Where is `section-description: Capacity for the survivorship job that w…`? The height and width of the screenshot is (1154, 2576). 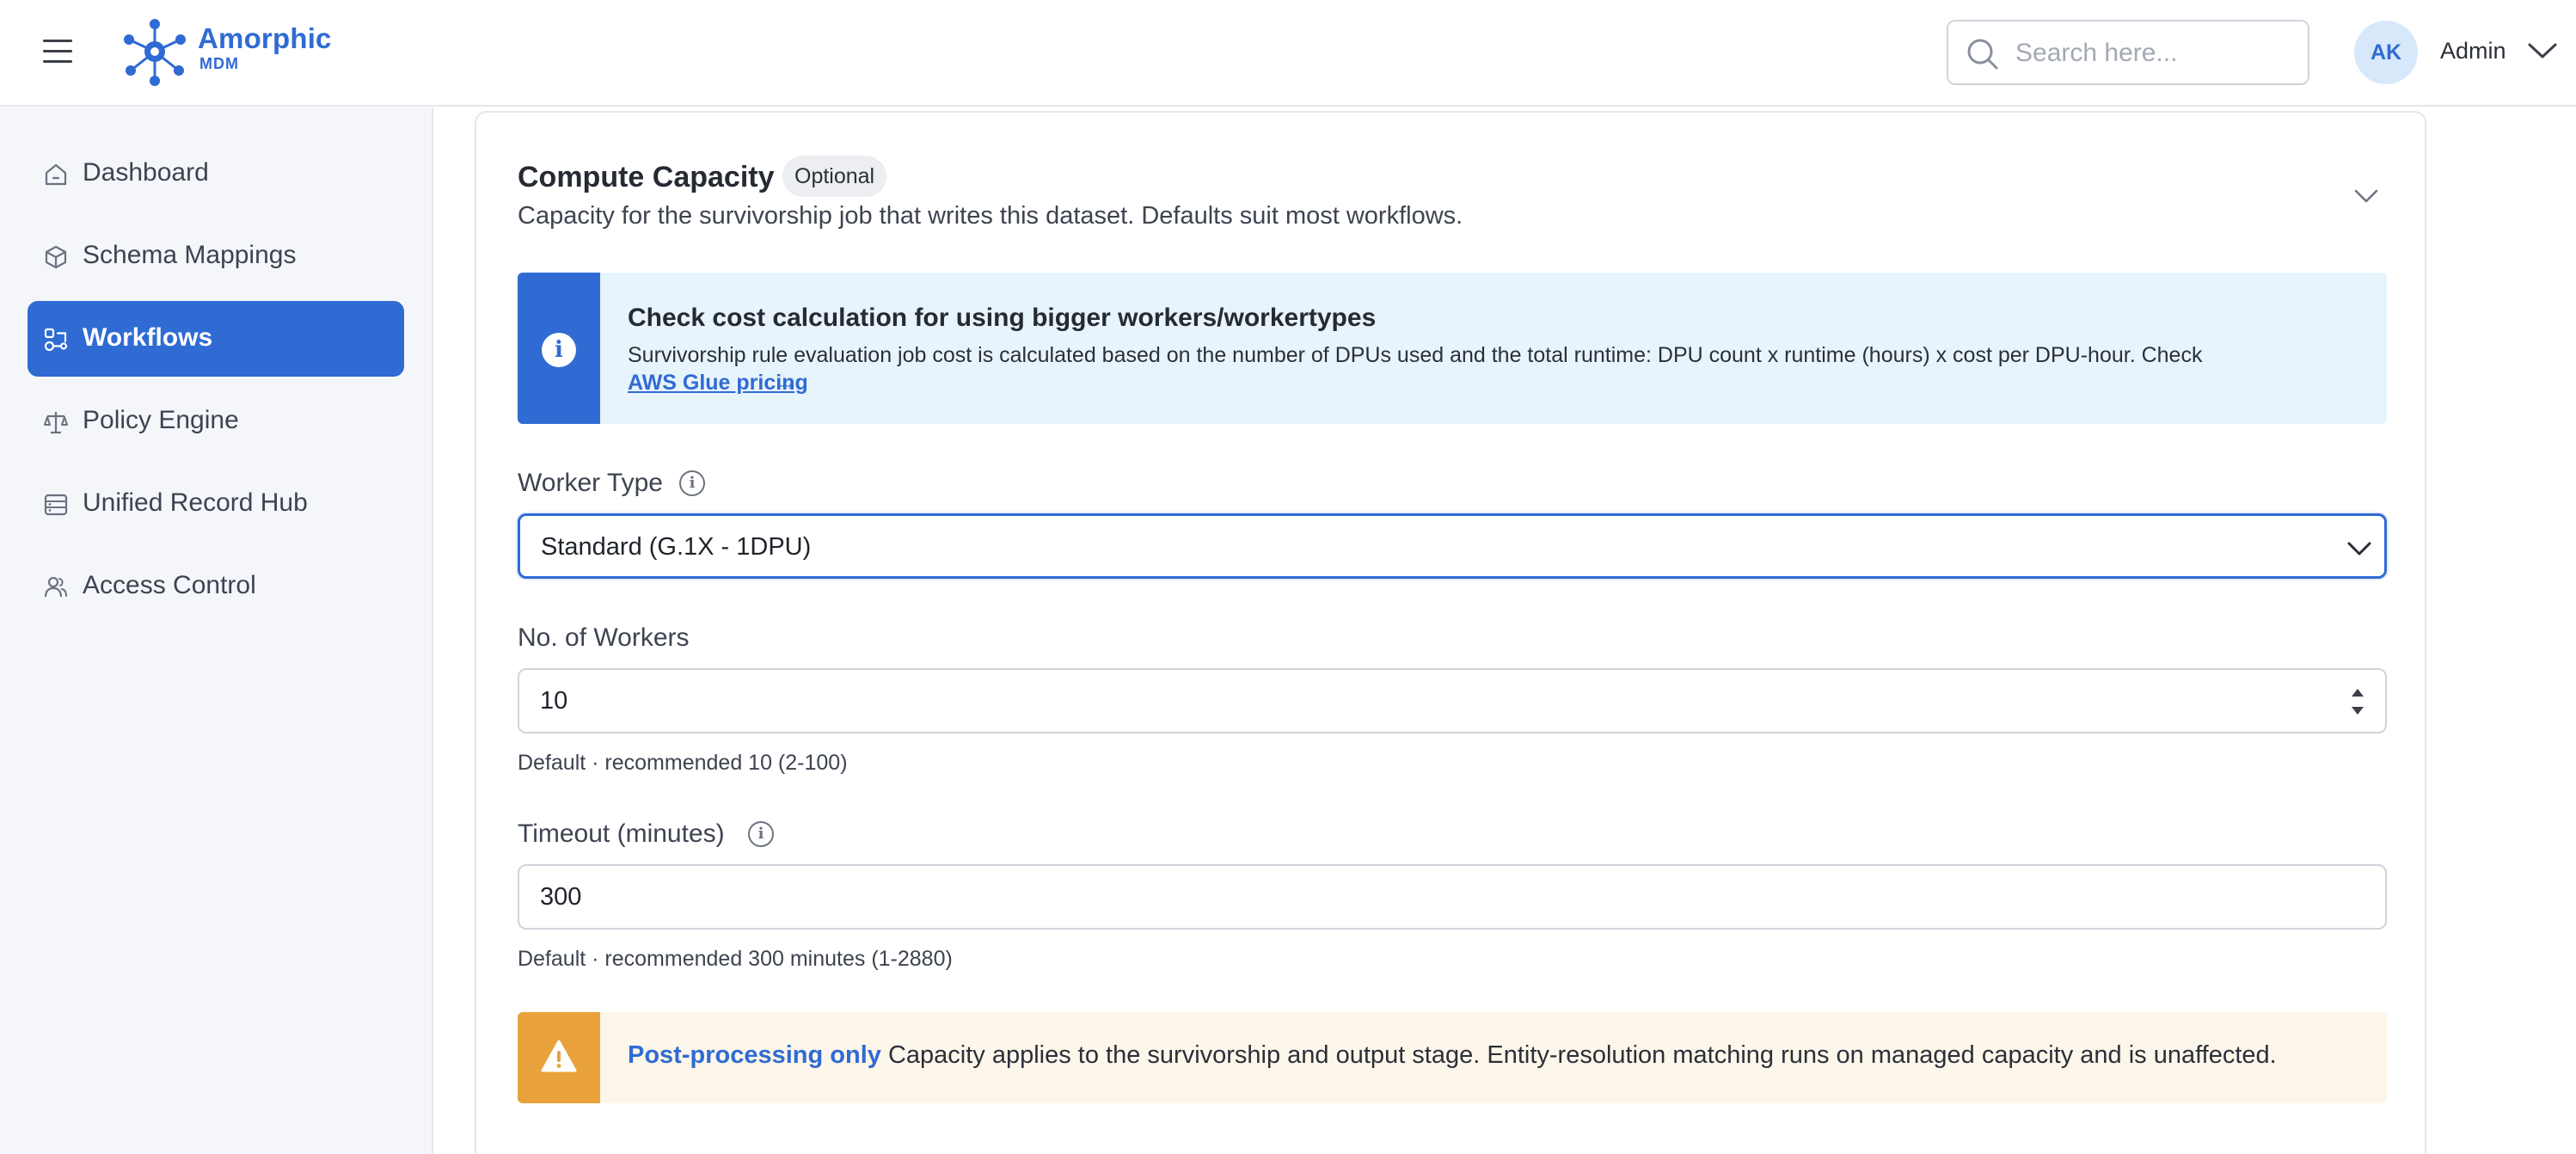
section-description: Capacity for the survivorship job that w… is located at coordinates (990, 216).